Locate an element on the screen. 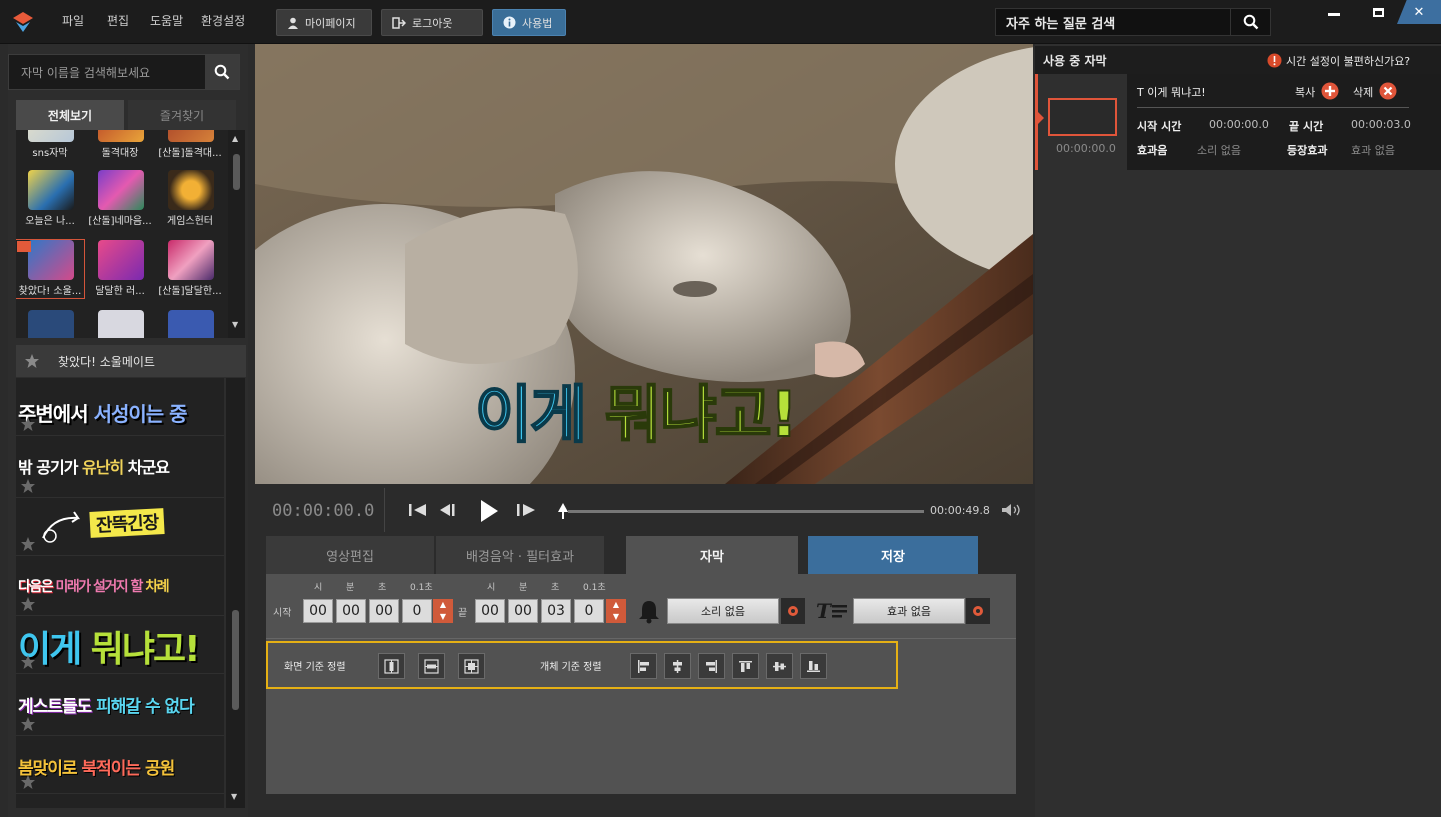  menu-file: 파일 is located at coordinates (73, 20).